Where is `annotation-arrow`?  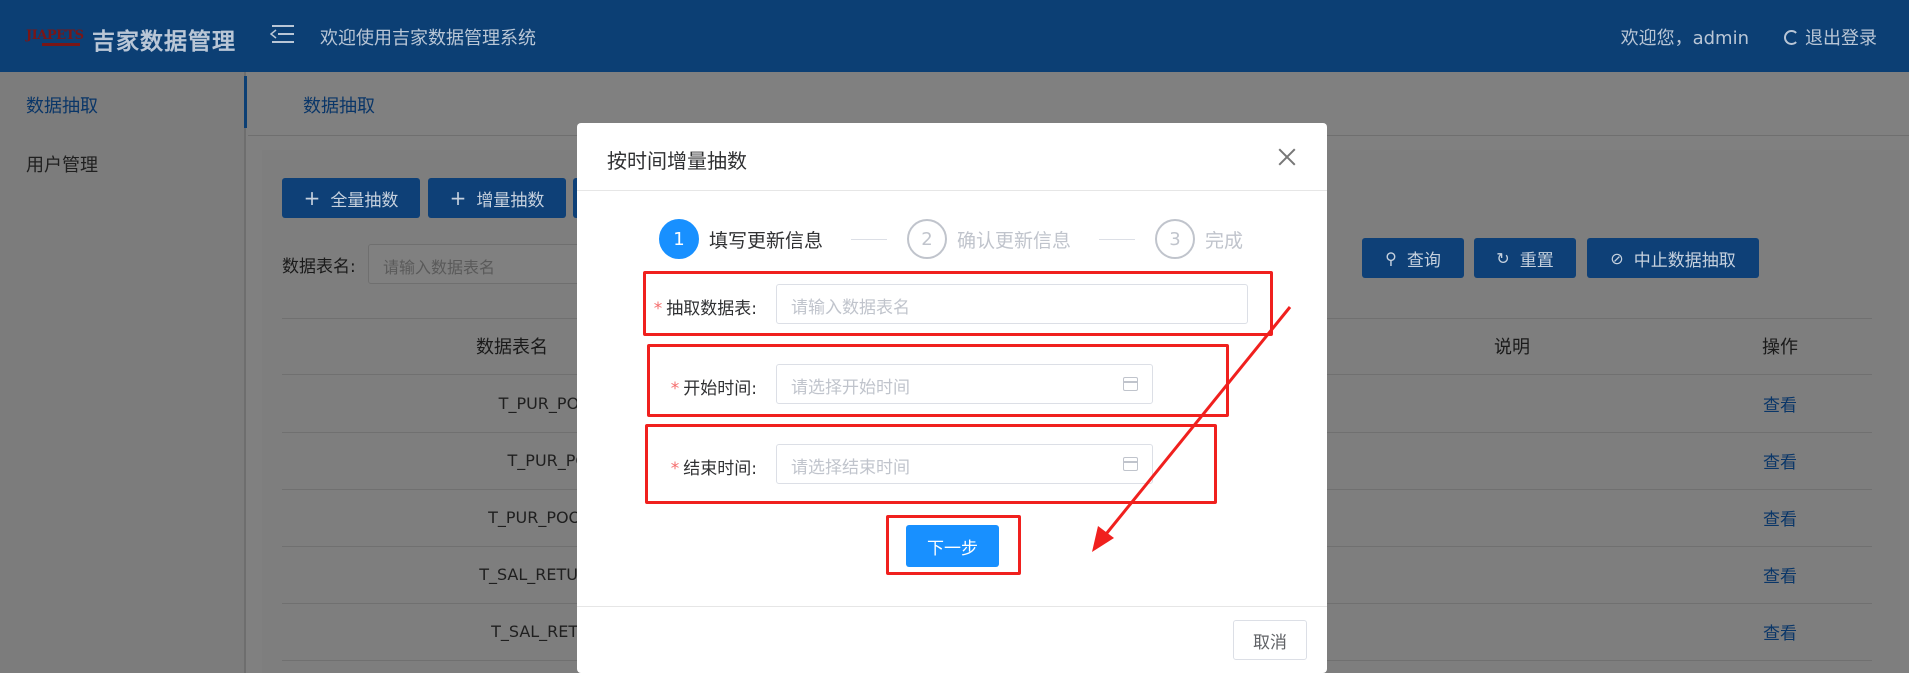
annotation-arrow is located at coordinates (1192, 429).